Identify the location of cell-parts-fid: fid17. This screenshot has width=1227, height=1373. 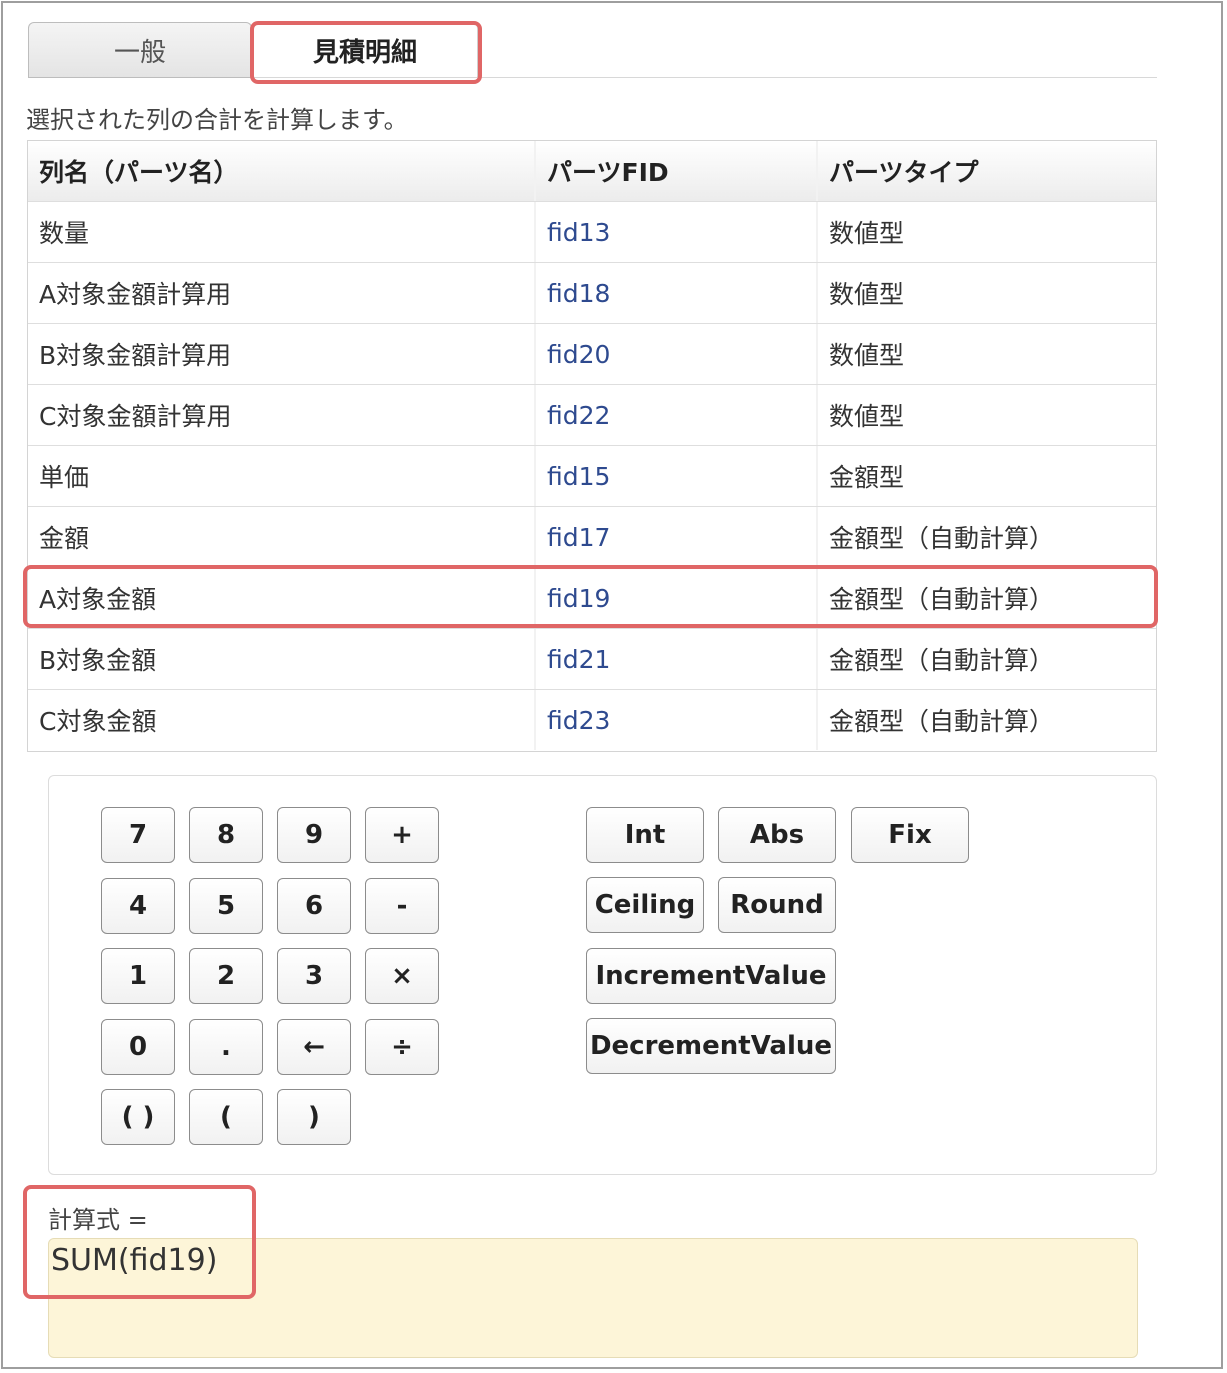
(675, 537).